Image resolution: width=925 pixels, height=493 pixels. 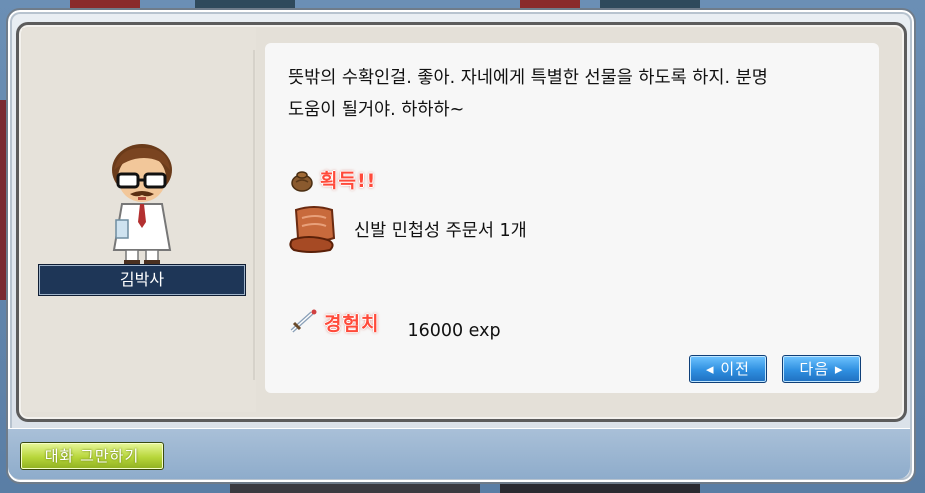 What do you see at coordinates (528, 78) in the screenshot?
I see `message-line-1: 뜻밖의 수확인걸. 좋아. 자네에게 특별한 선물을 하도록 하지. 분명` at bounding box center [528, 78].